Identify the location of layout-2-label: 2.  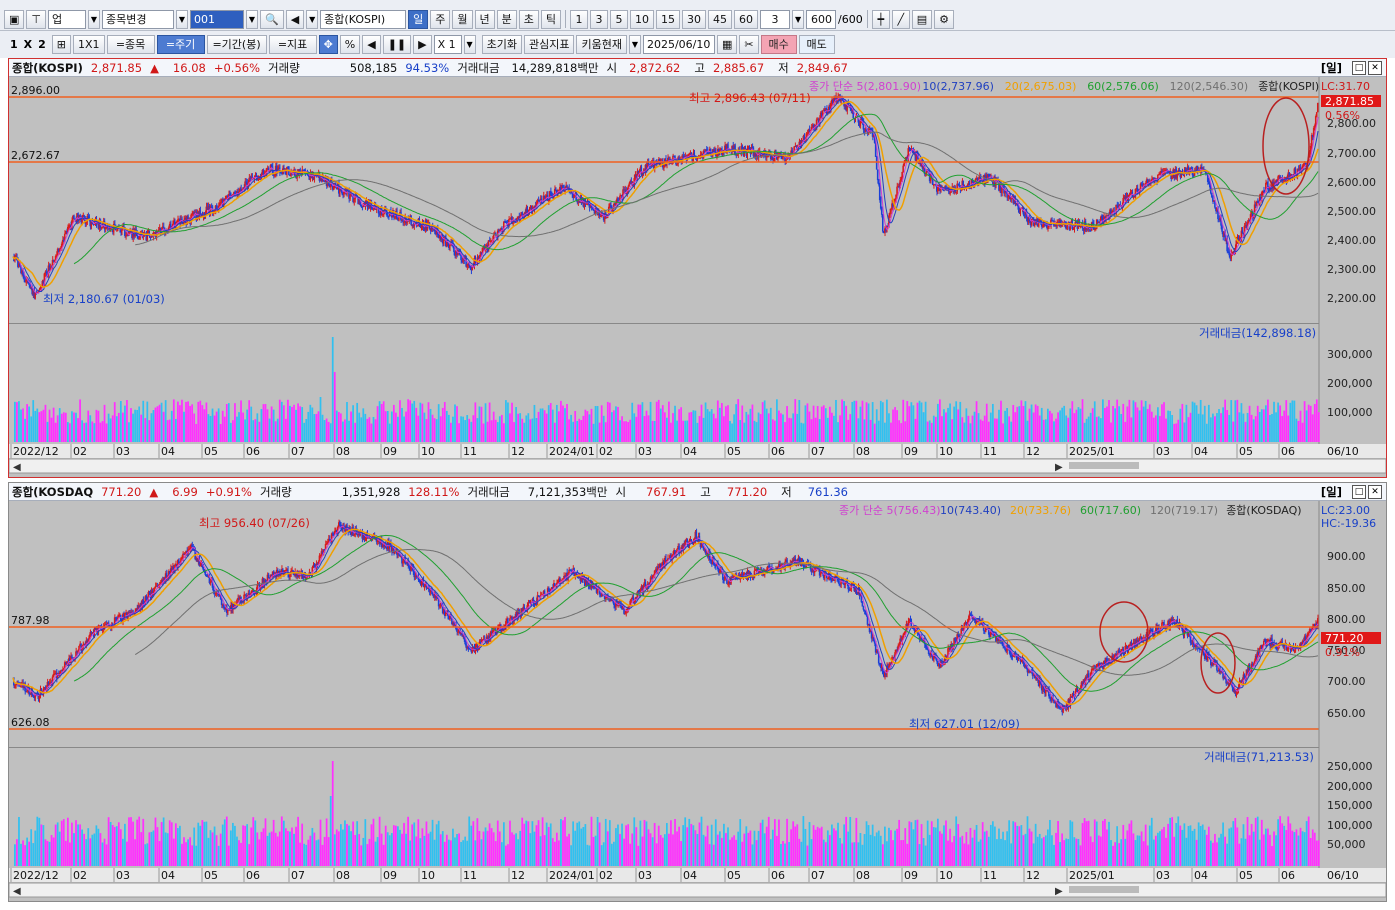
(42, 44).